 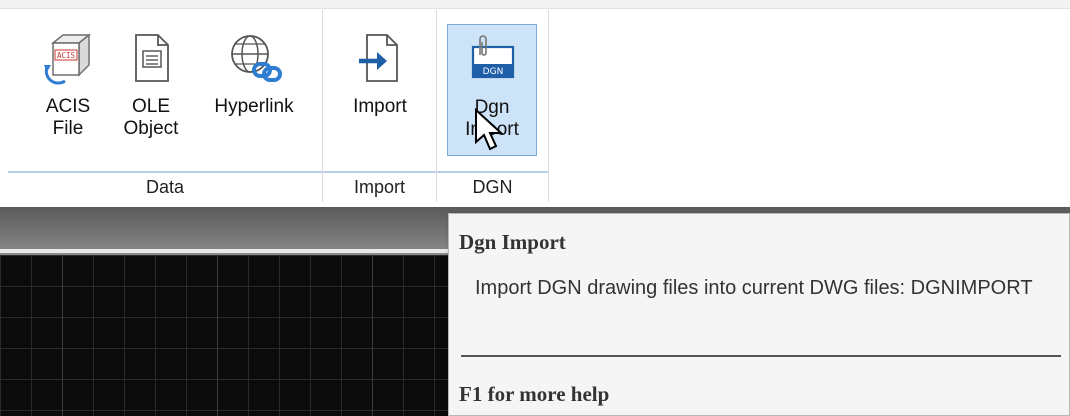 I want to click on group-title-dgn: DGN, so click(x=492, y=187).